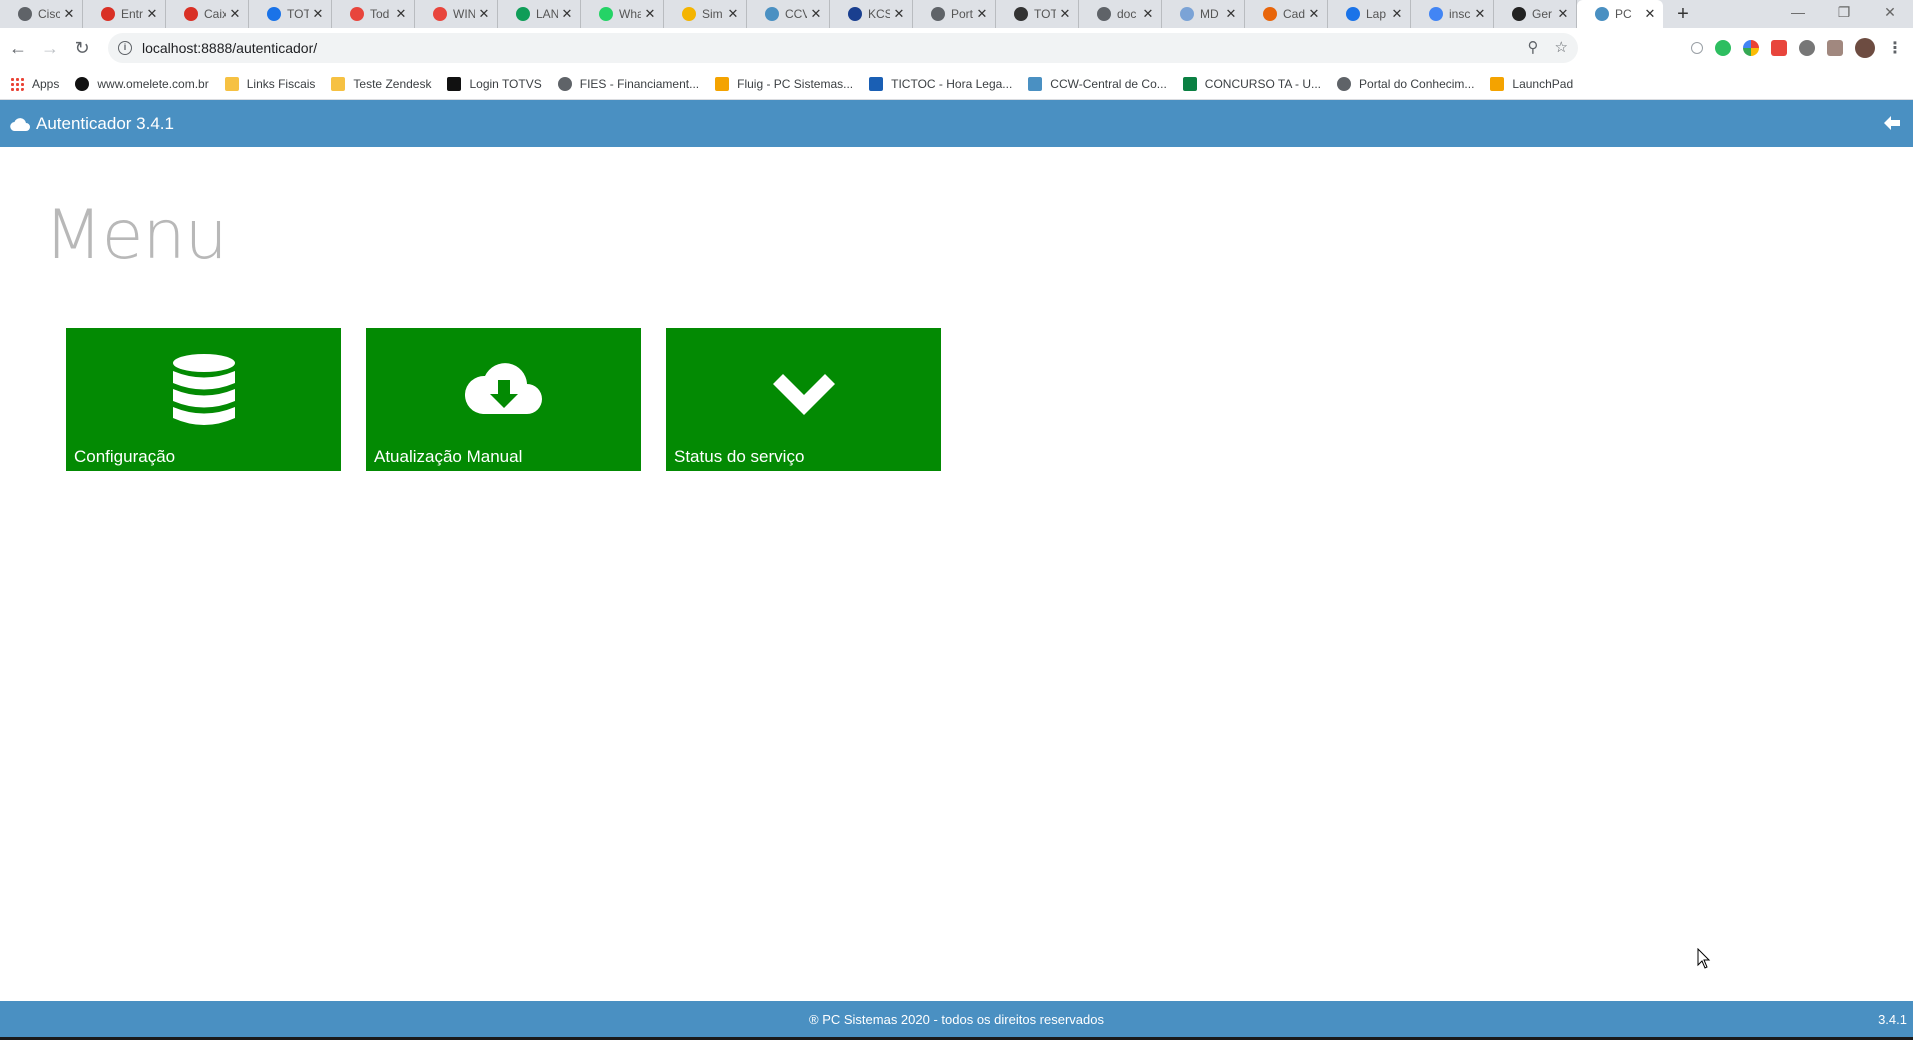 The image size is (1913, 1040). Describe the element at coordinates (125, 48) in the screenshot. I see `site-info-icon: i` at that location.